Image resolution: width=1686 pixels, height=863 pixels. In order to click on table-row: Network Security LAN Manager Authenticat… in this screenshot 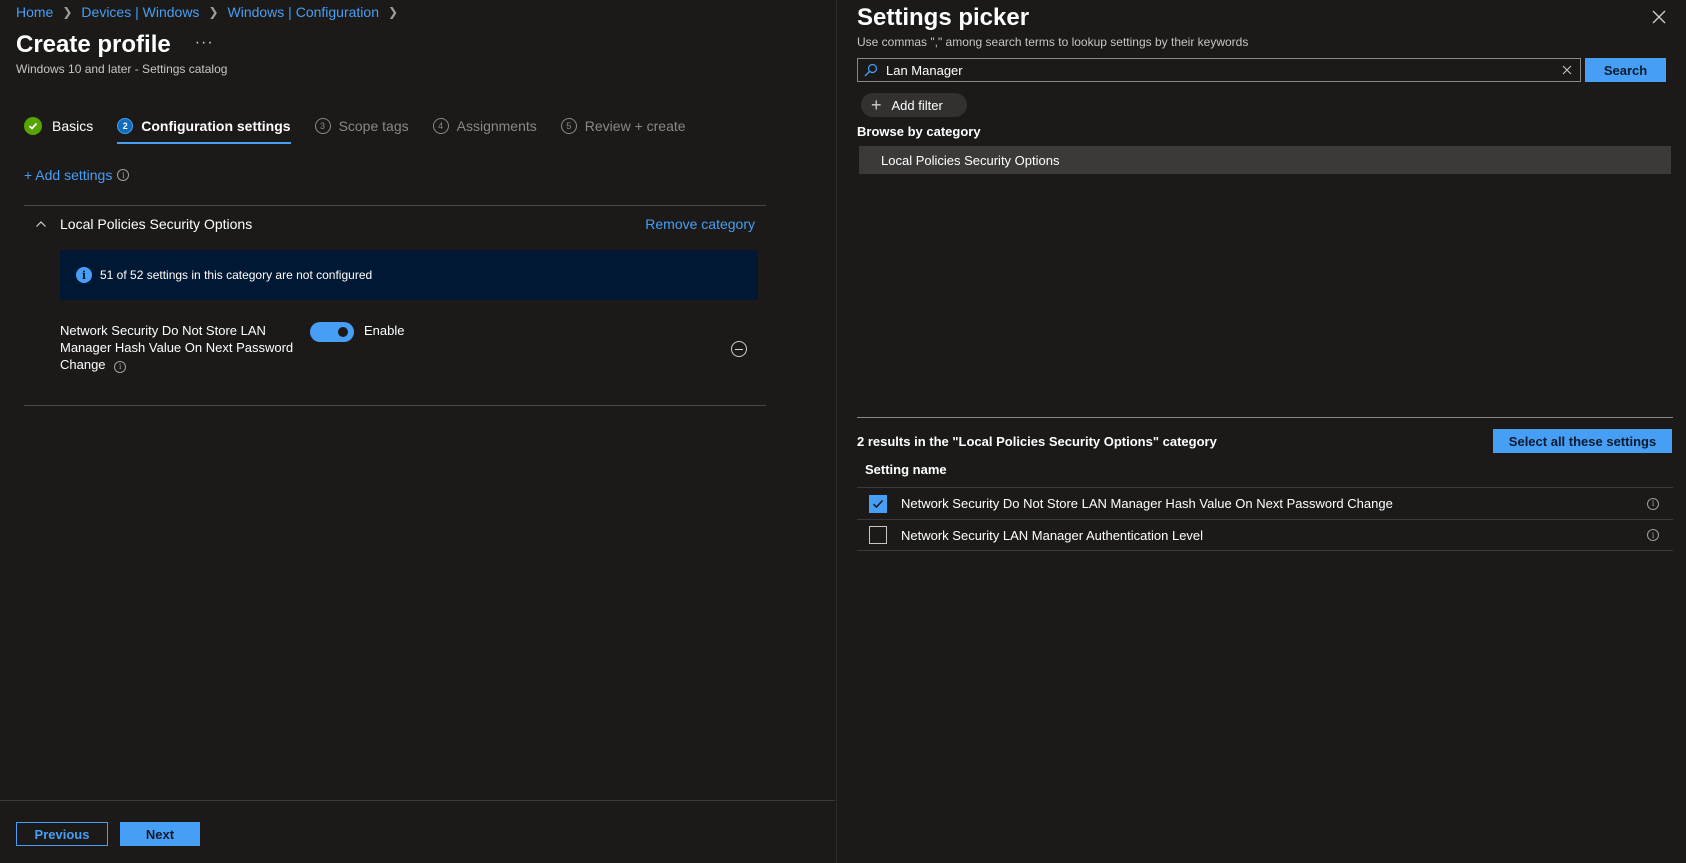, I will do `click(1265, 535)`.